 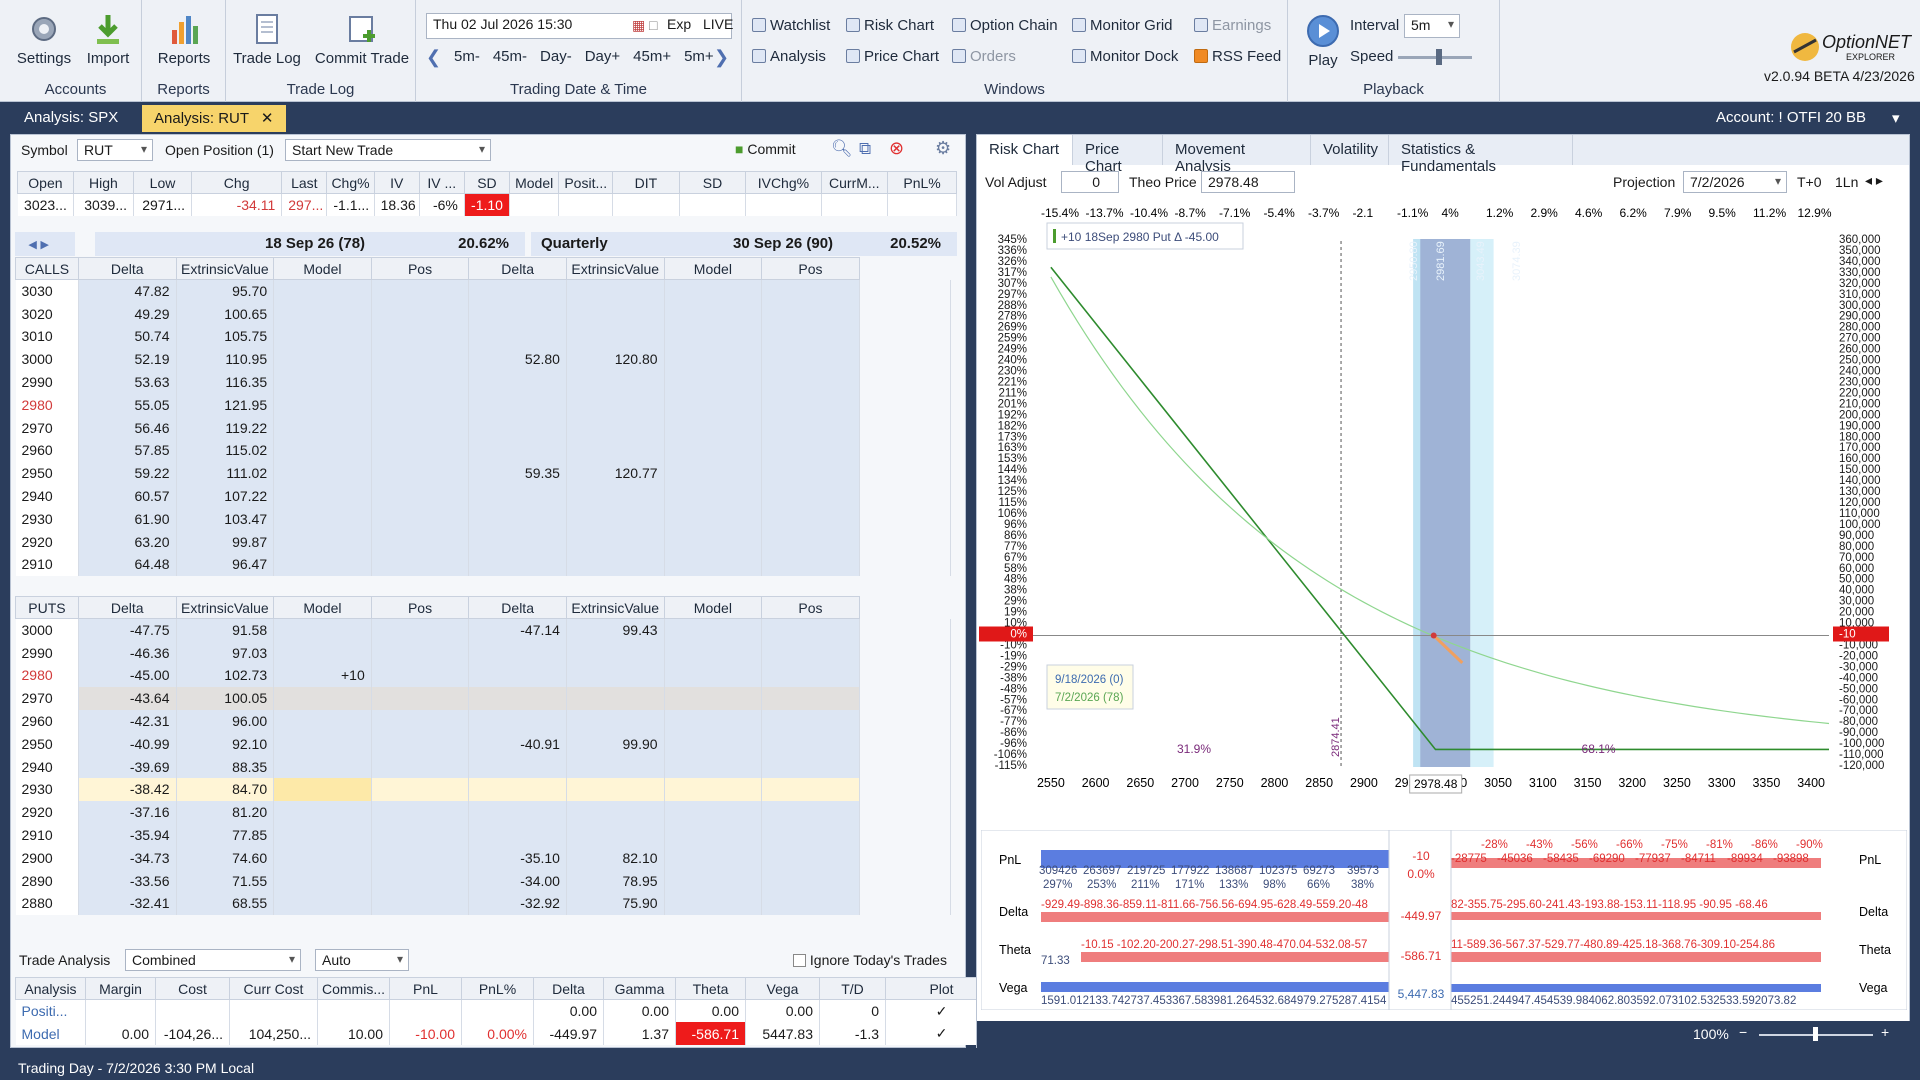 I want to click on chain-row: 2940 60.57 107.22, so click(x=483, y=496).